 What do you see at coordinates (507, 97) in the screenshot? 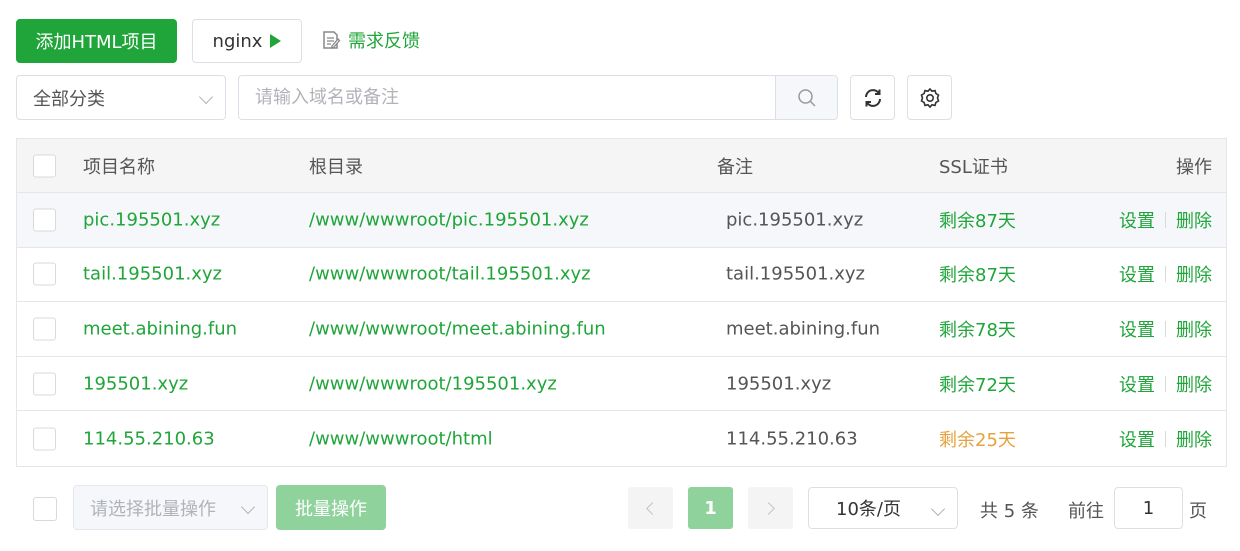
I see `search-input` at bounding box center [507, 97].